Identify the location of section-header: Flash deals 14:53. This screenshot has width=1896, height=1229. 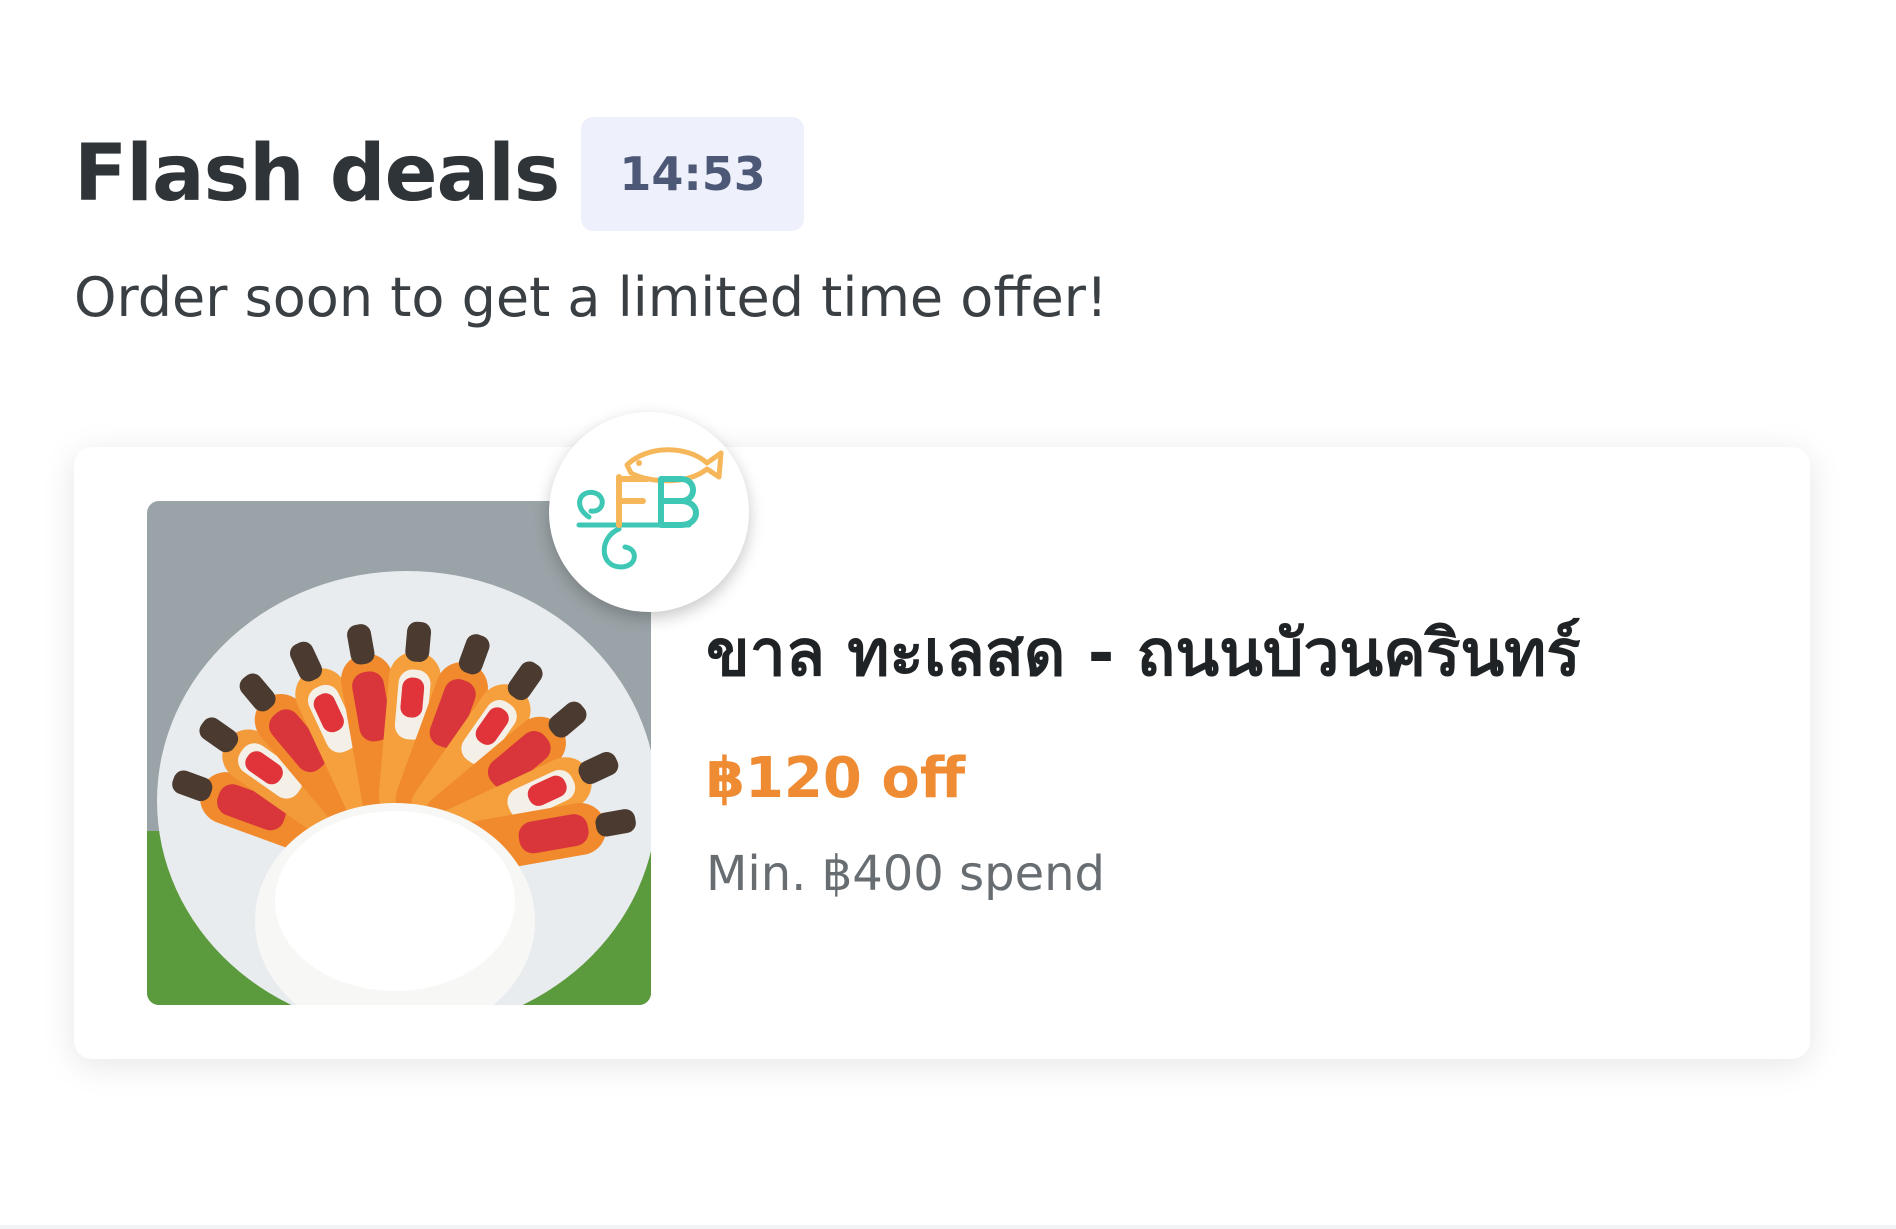
(439, 174).